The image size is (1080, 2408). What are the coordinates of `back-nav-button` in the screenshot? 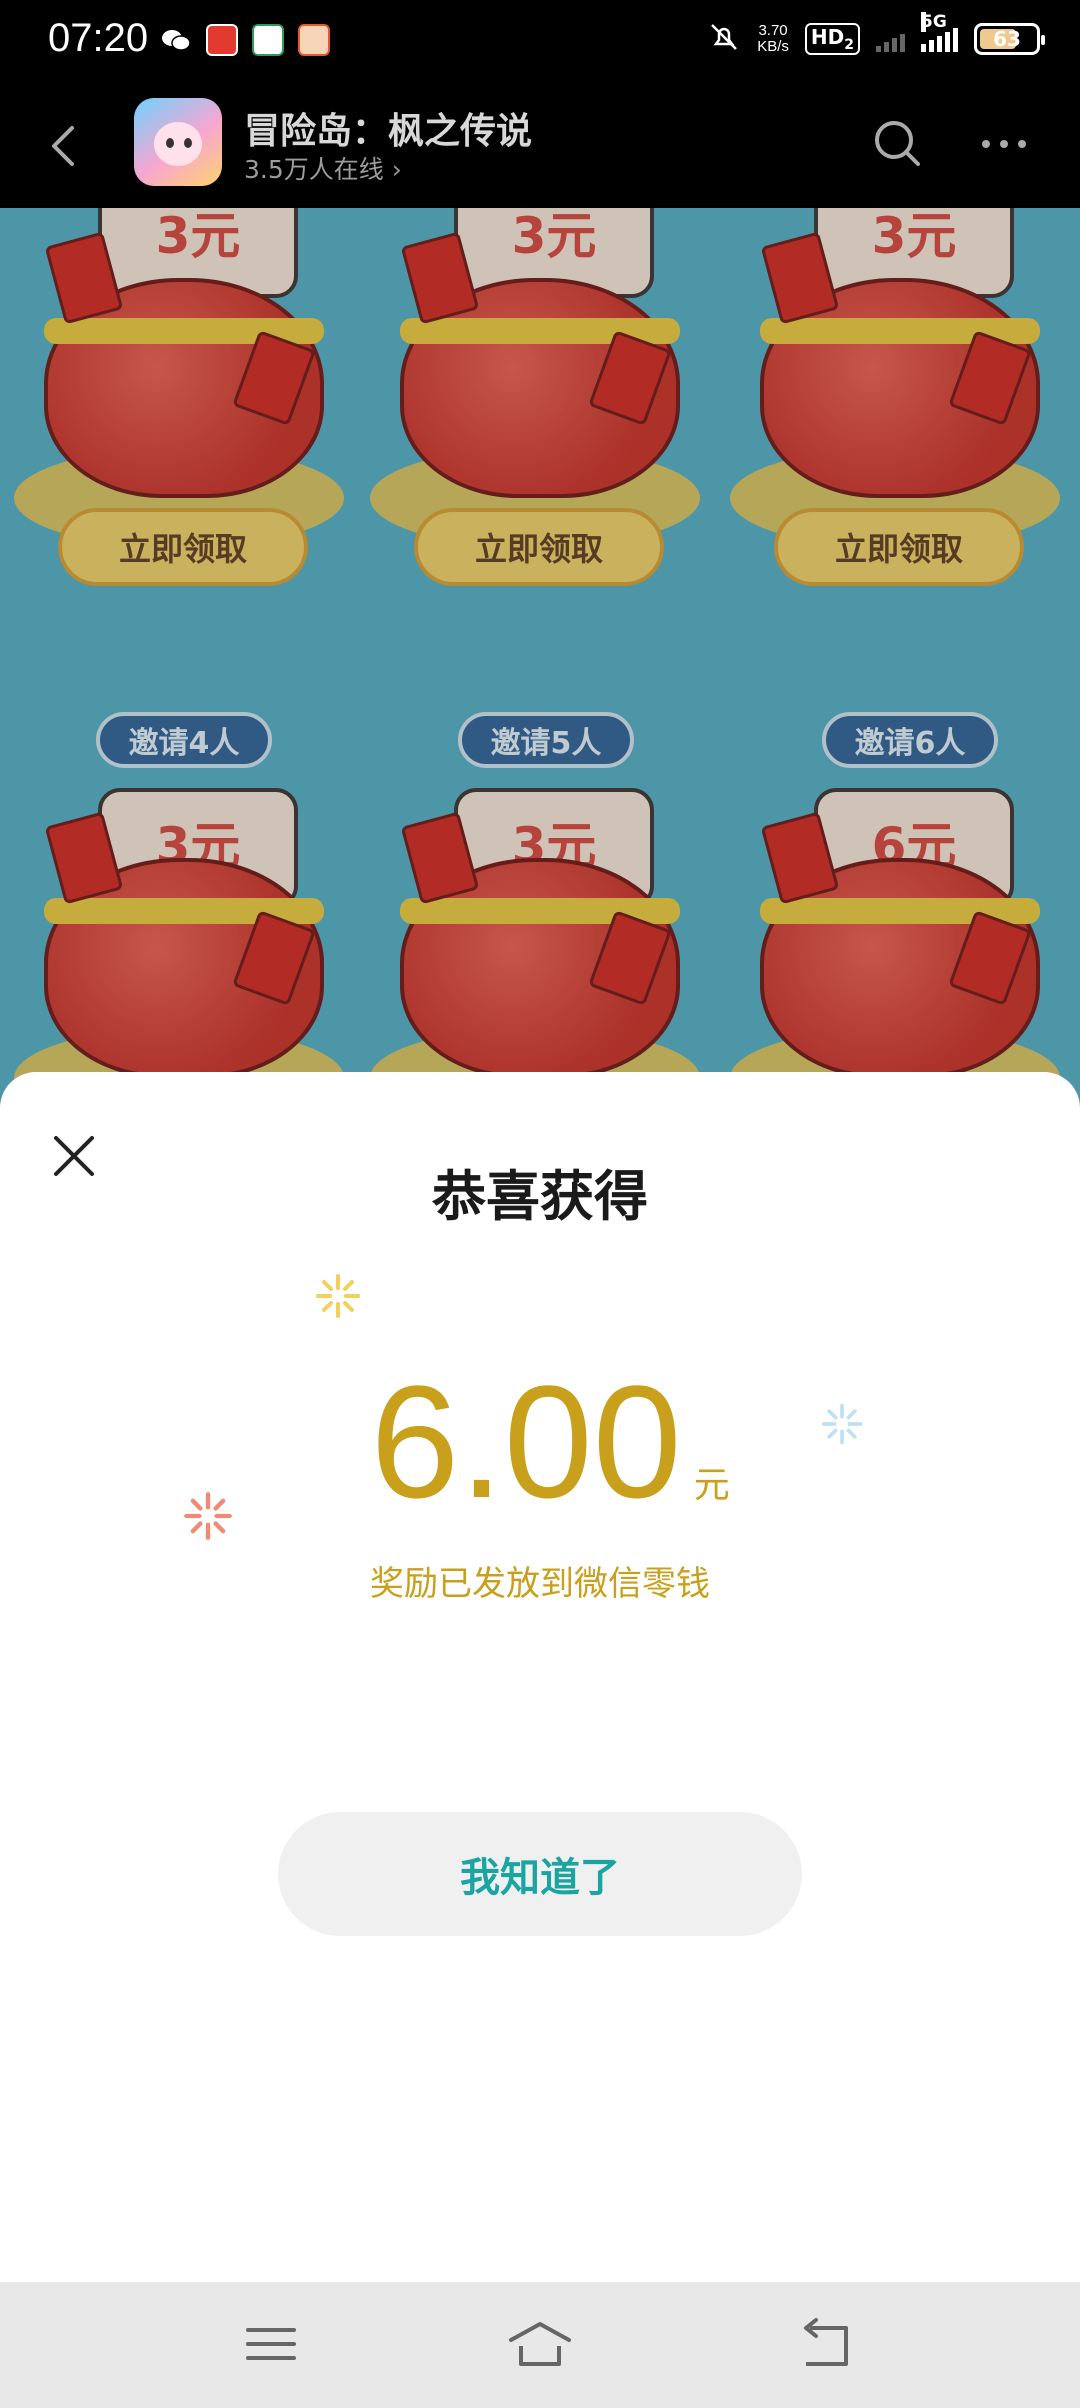 It's located at (825, 2344).